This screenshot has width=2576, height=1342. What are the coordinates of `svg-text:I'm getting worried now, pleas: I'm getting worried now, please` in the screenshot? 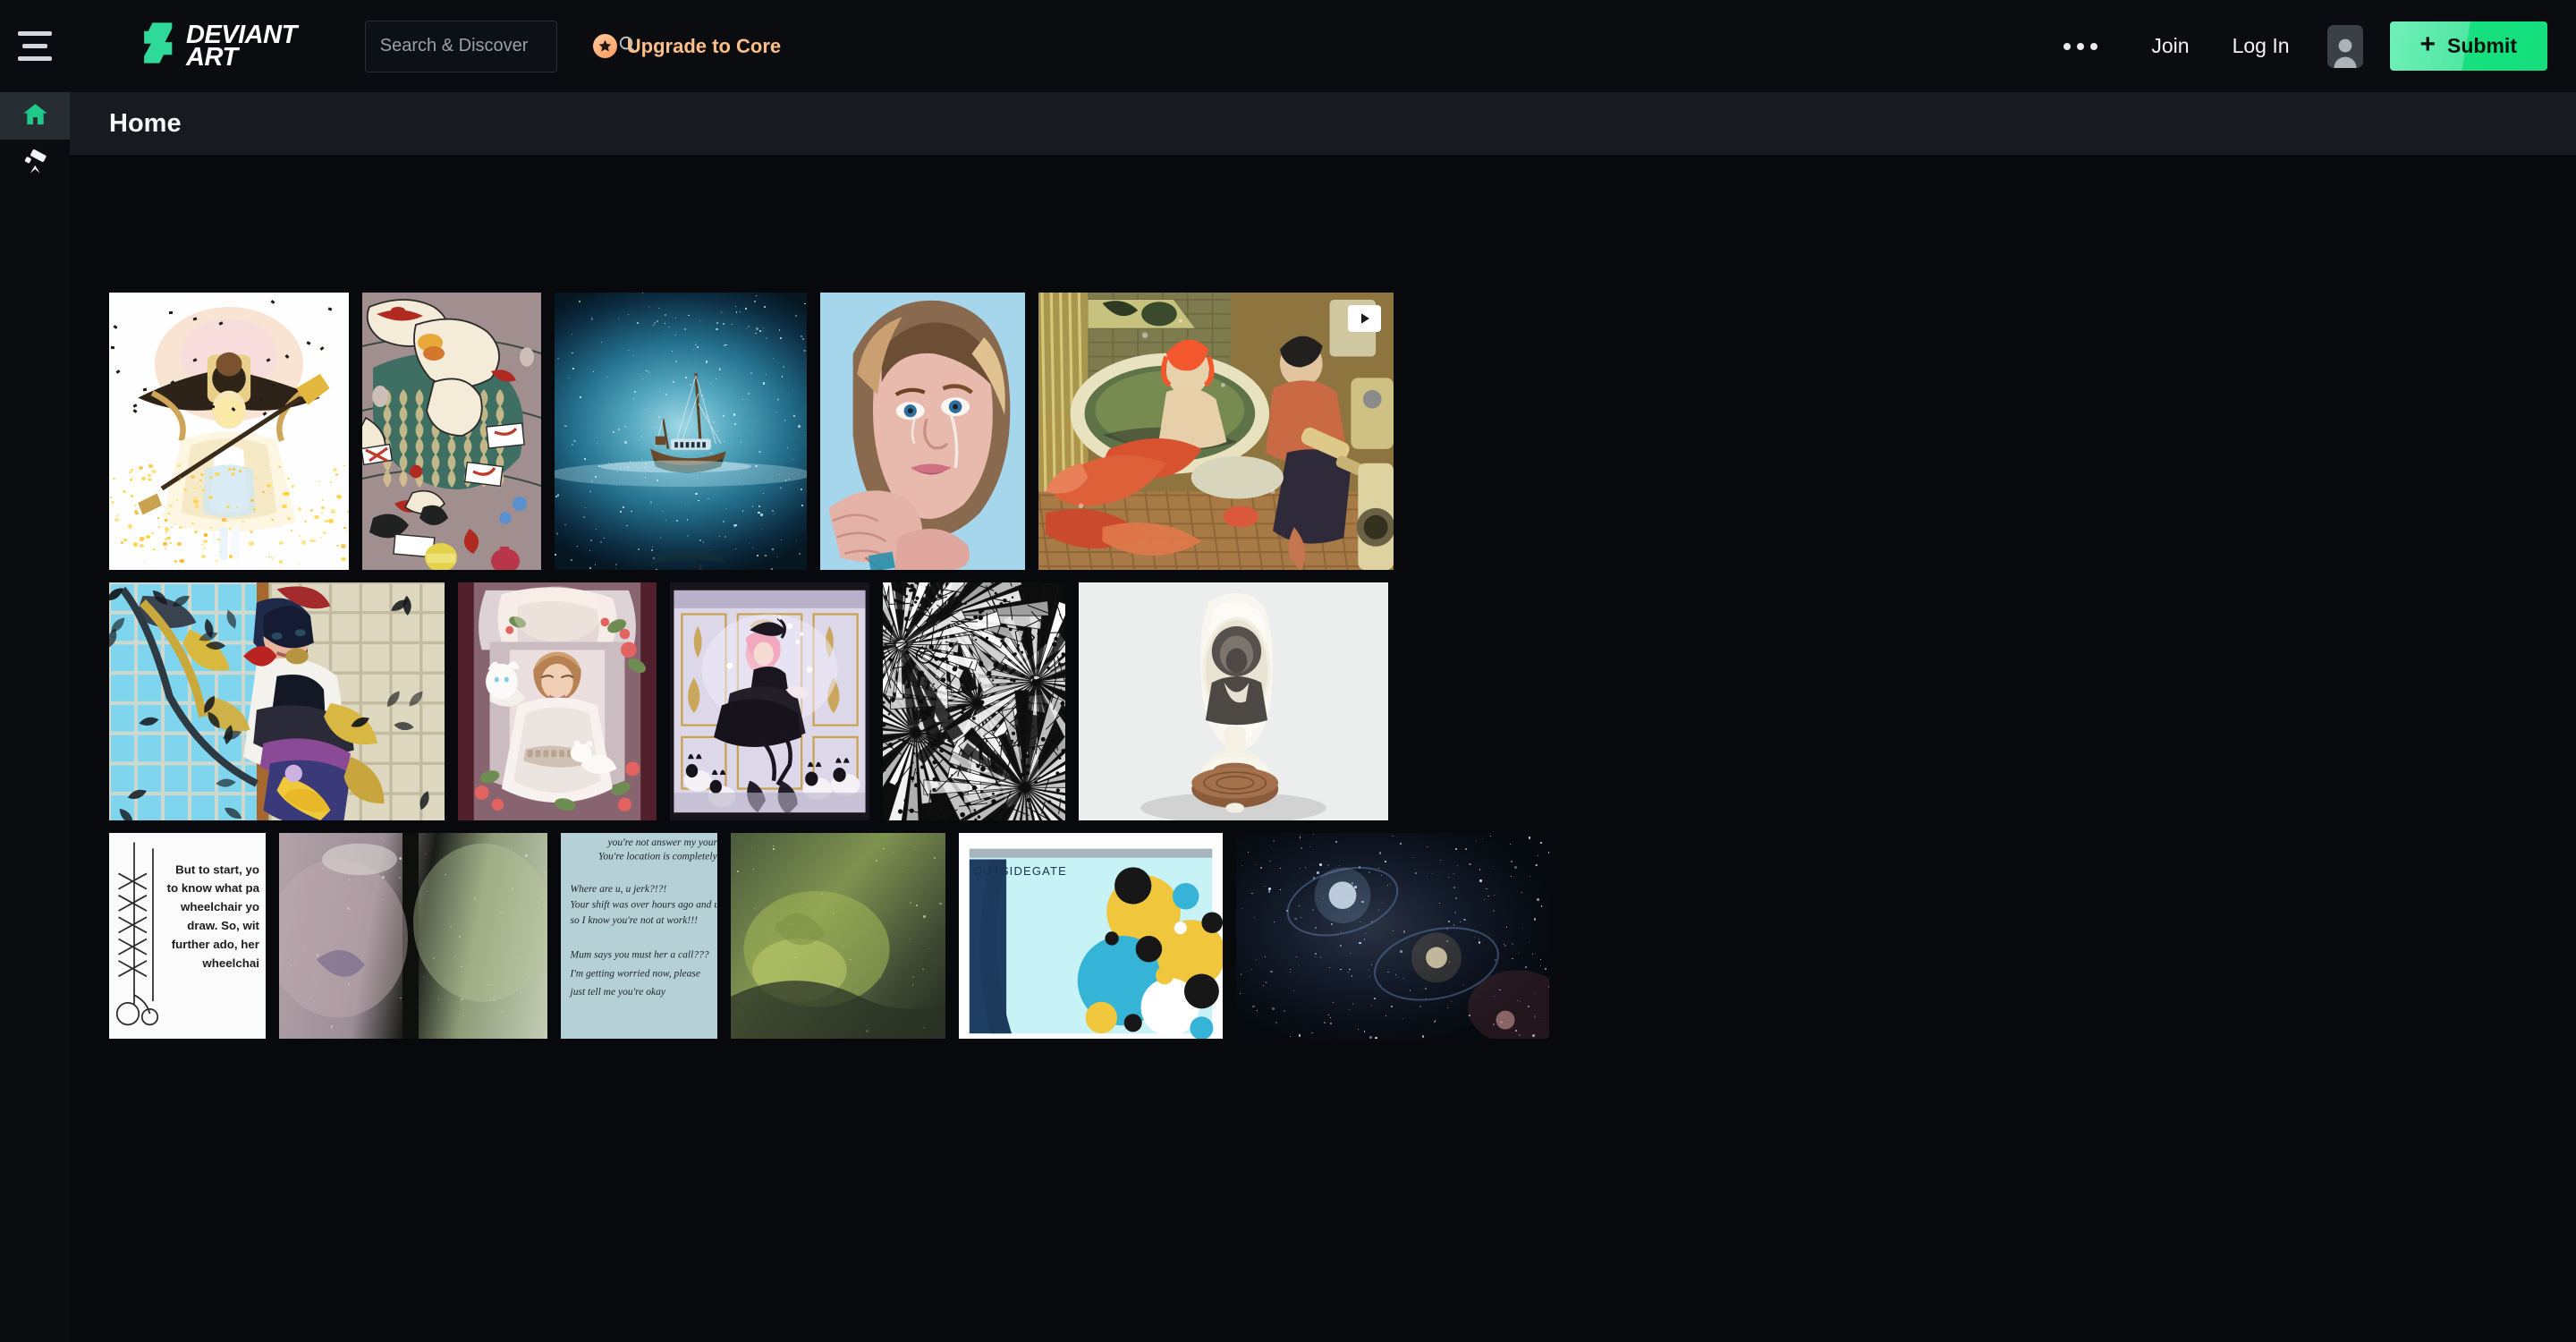 It's located at (634, 974).